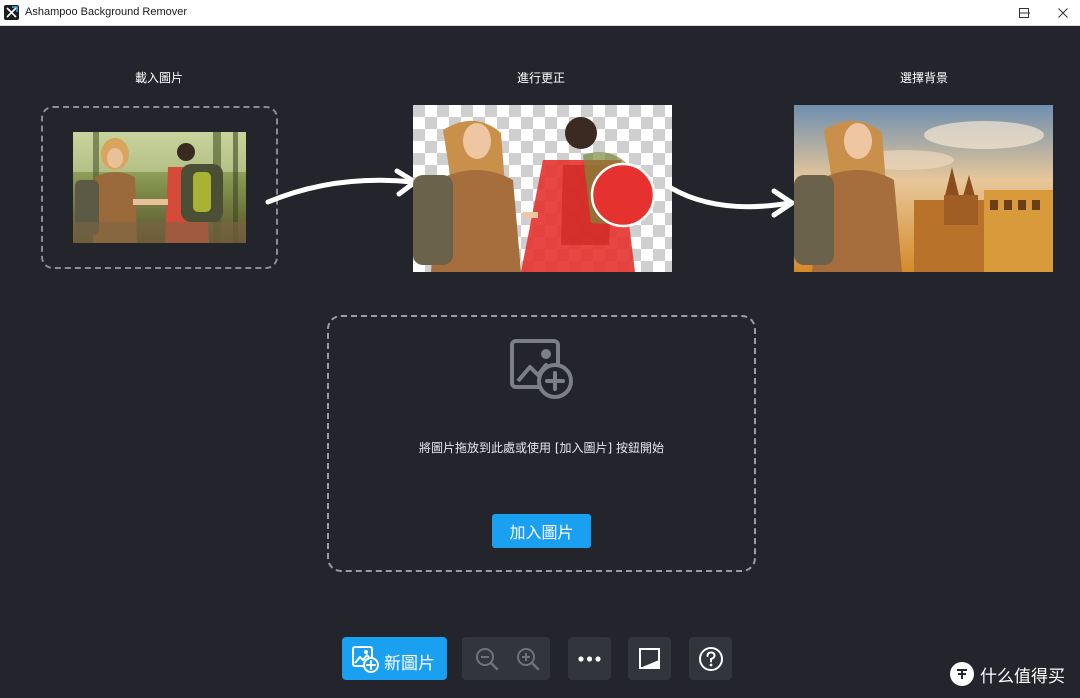  I want to click on zoom-in-icon, so click(528, 659).